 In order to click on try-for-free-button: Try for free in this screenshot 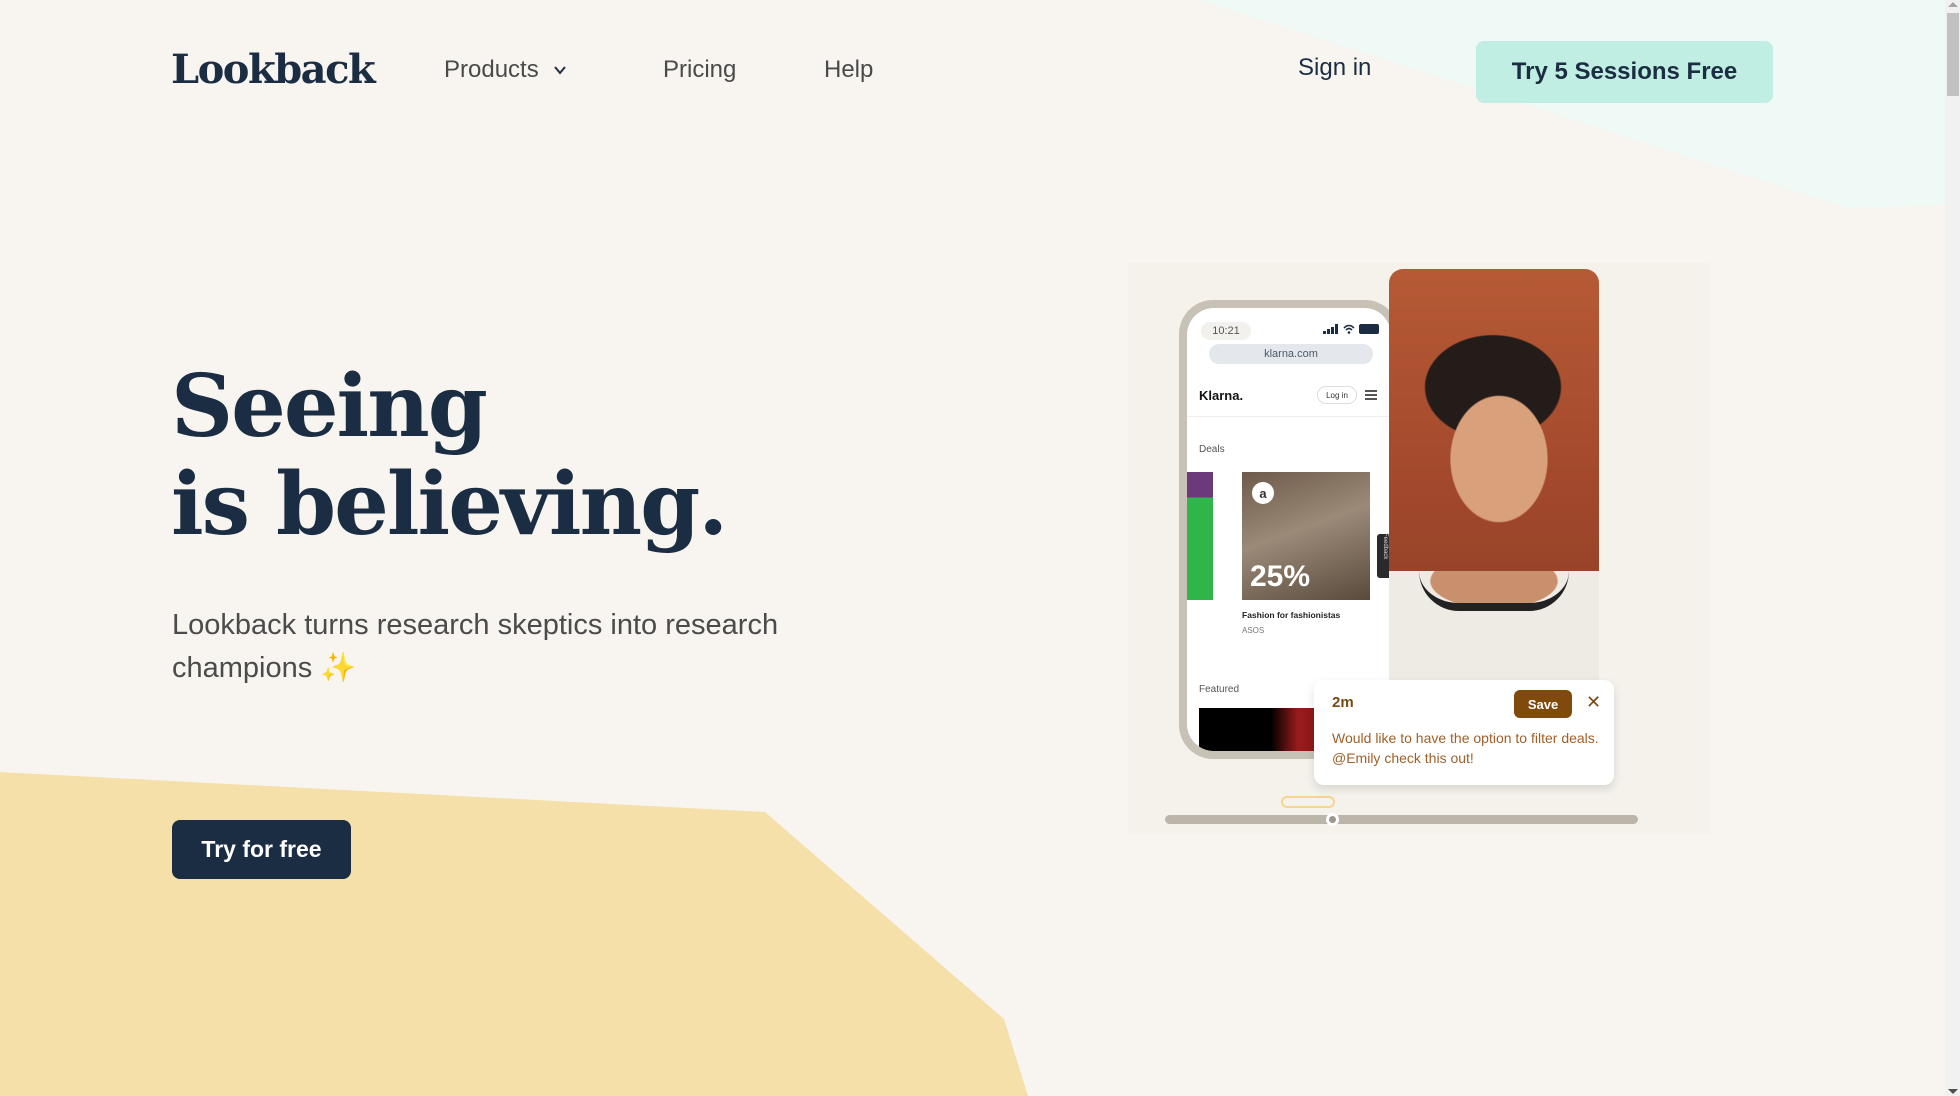, I will do `click(261, 849)`.